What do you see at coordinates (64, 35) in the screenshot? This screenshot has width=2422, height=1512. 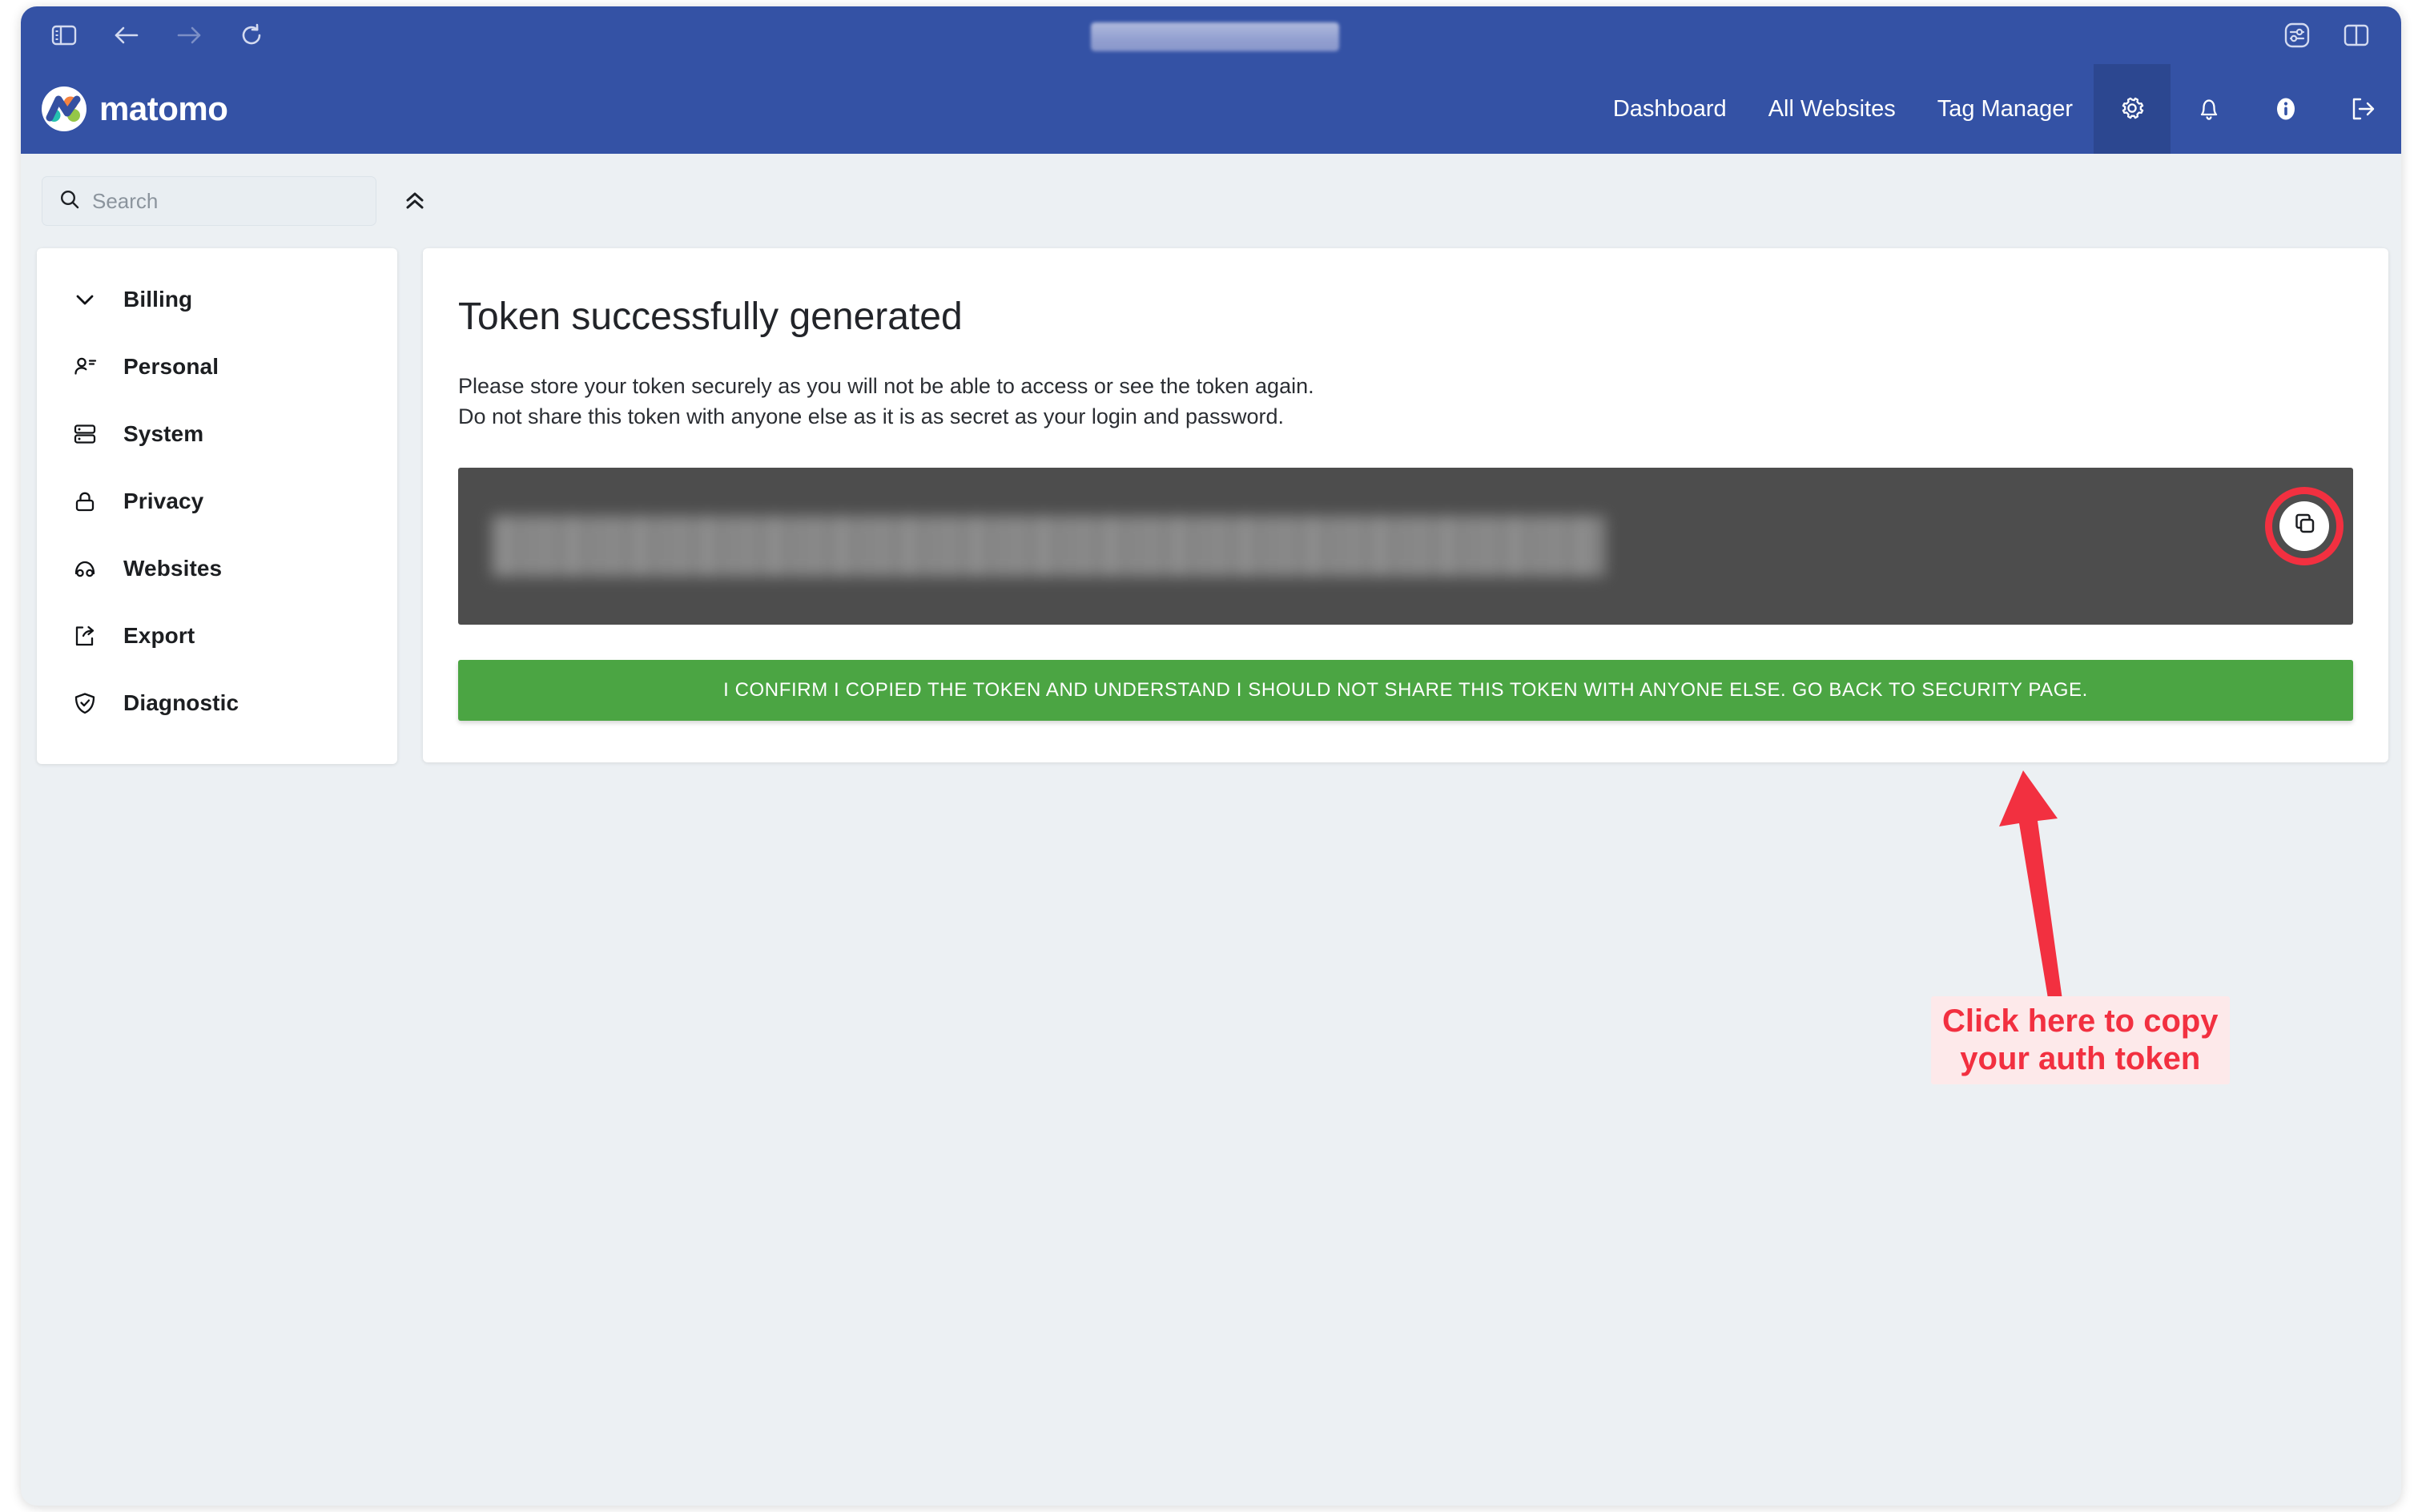 I see `sidebar-toggle-icon` at bounding box center [64, 35].